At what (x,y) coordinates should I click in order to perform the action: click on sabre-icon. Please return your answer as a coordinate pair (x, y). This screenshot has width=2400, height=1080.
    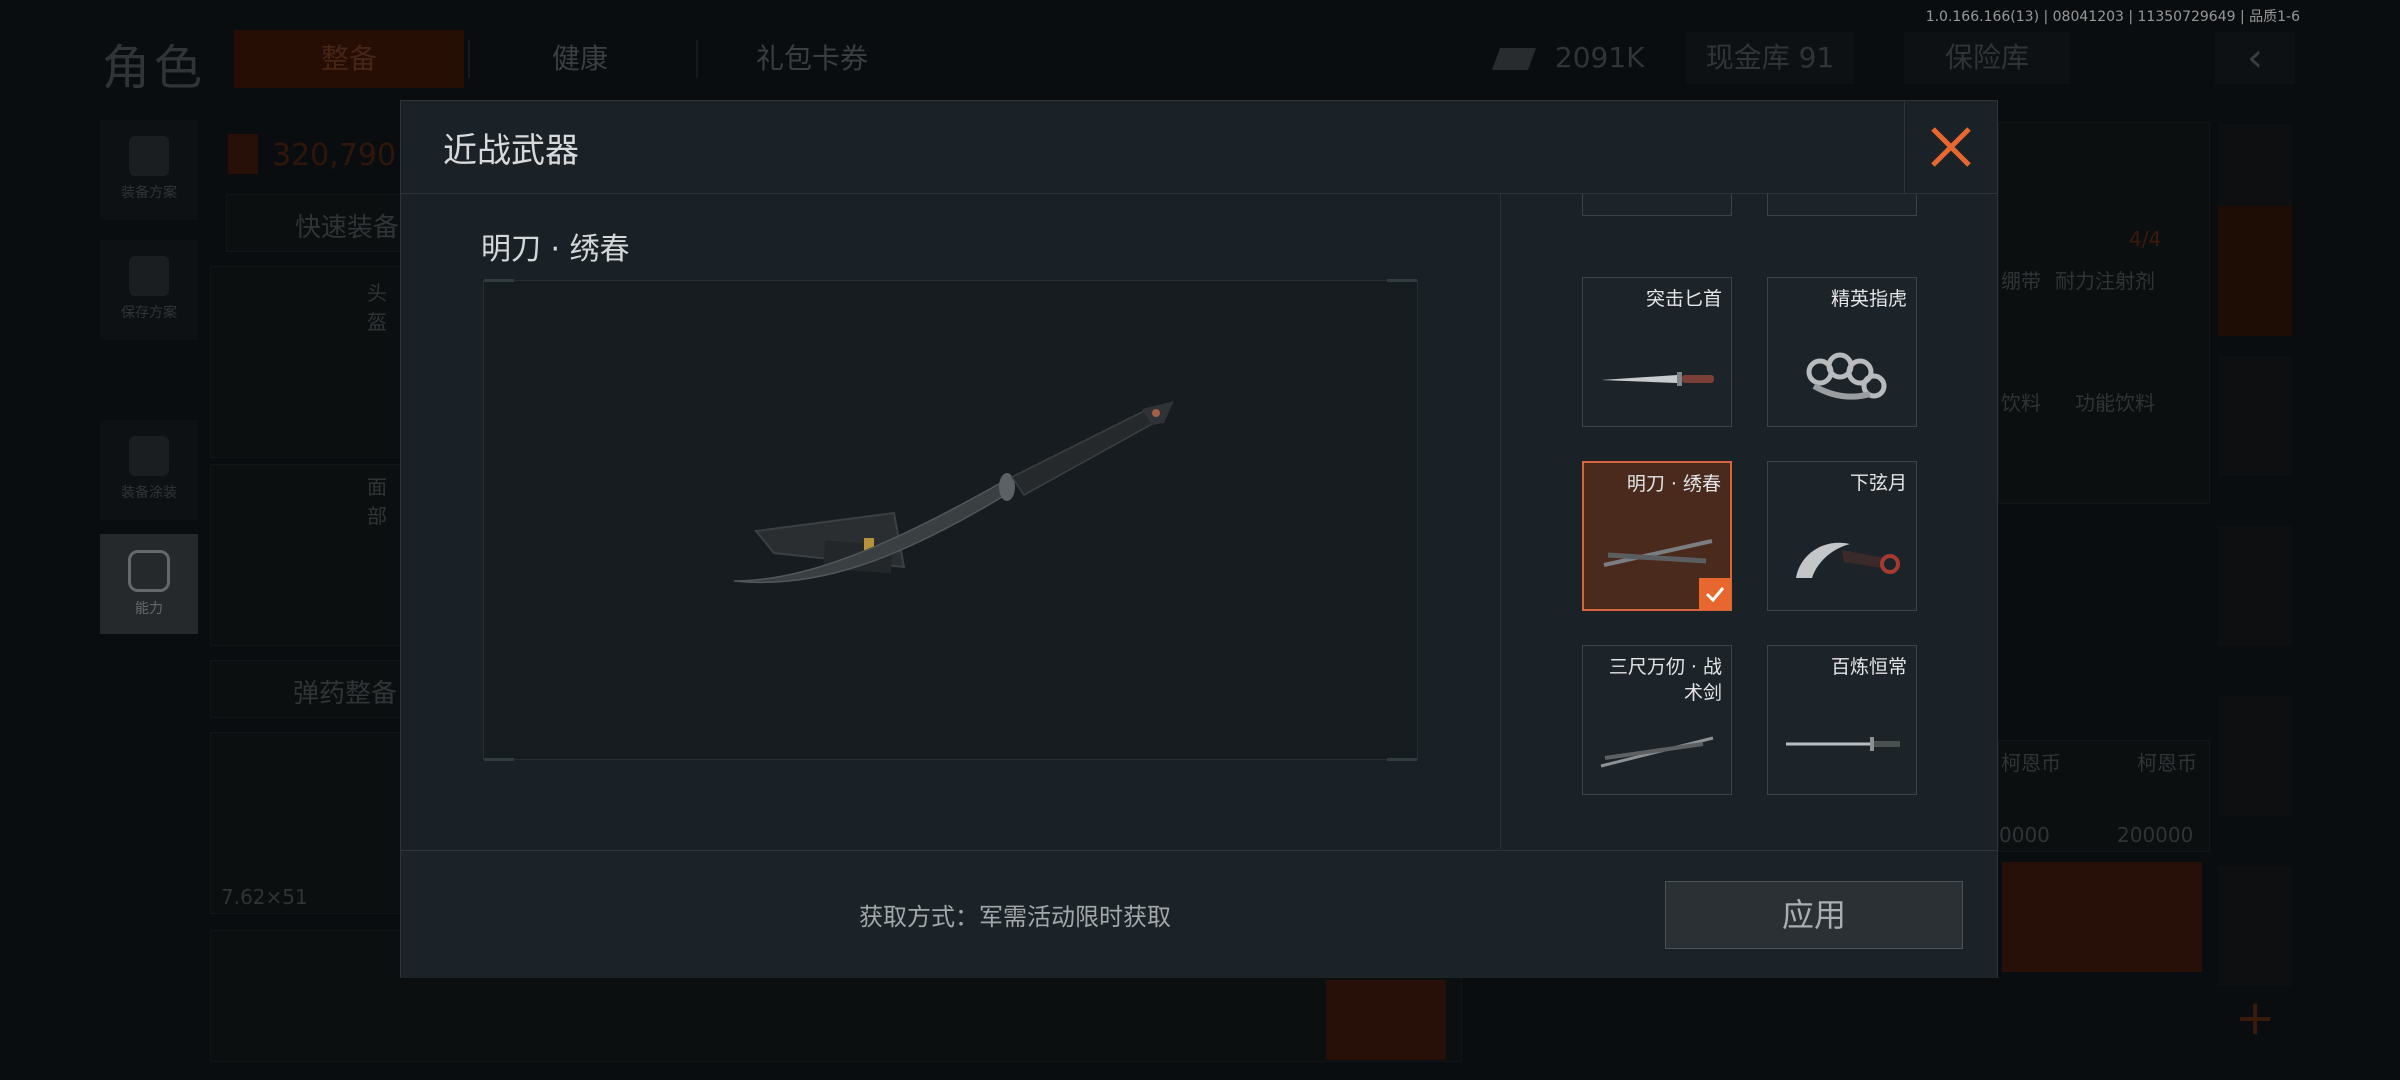
    Looking at the image, I should click on (953, 492).